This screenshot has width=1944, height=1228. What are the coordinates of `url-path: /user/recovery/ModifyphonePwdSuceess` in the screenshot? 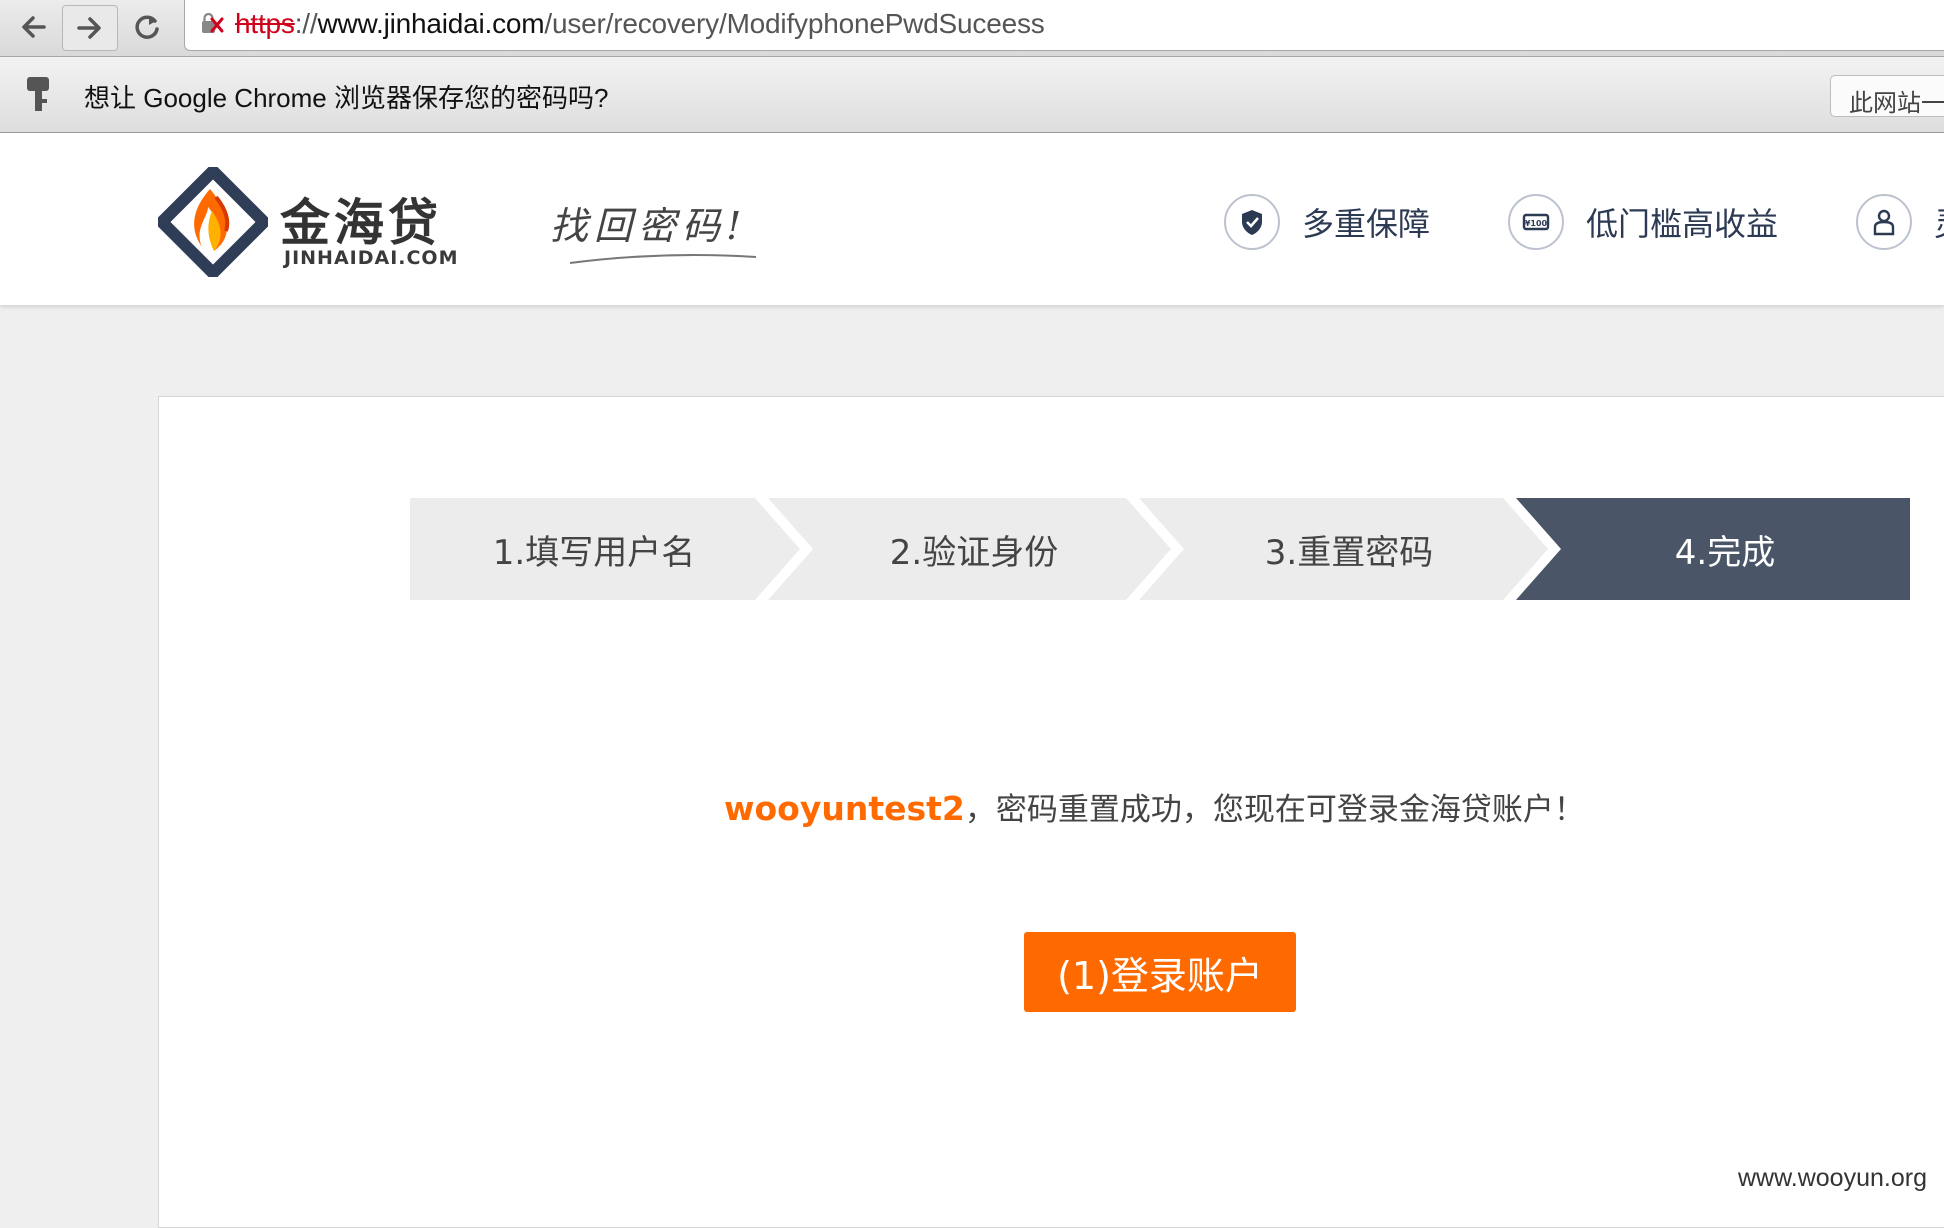 It's located at (794, 23).